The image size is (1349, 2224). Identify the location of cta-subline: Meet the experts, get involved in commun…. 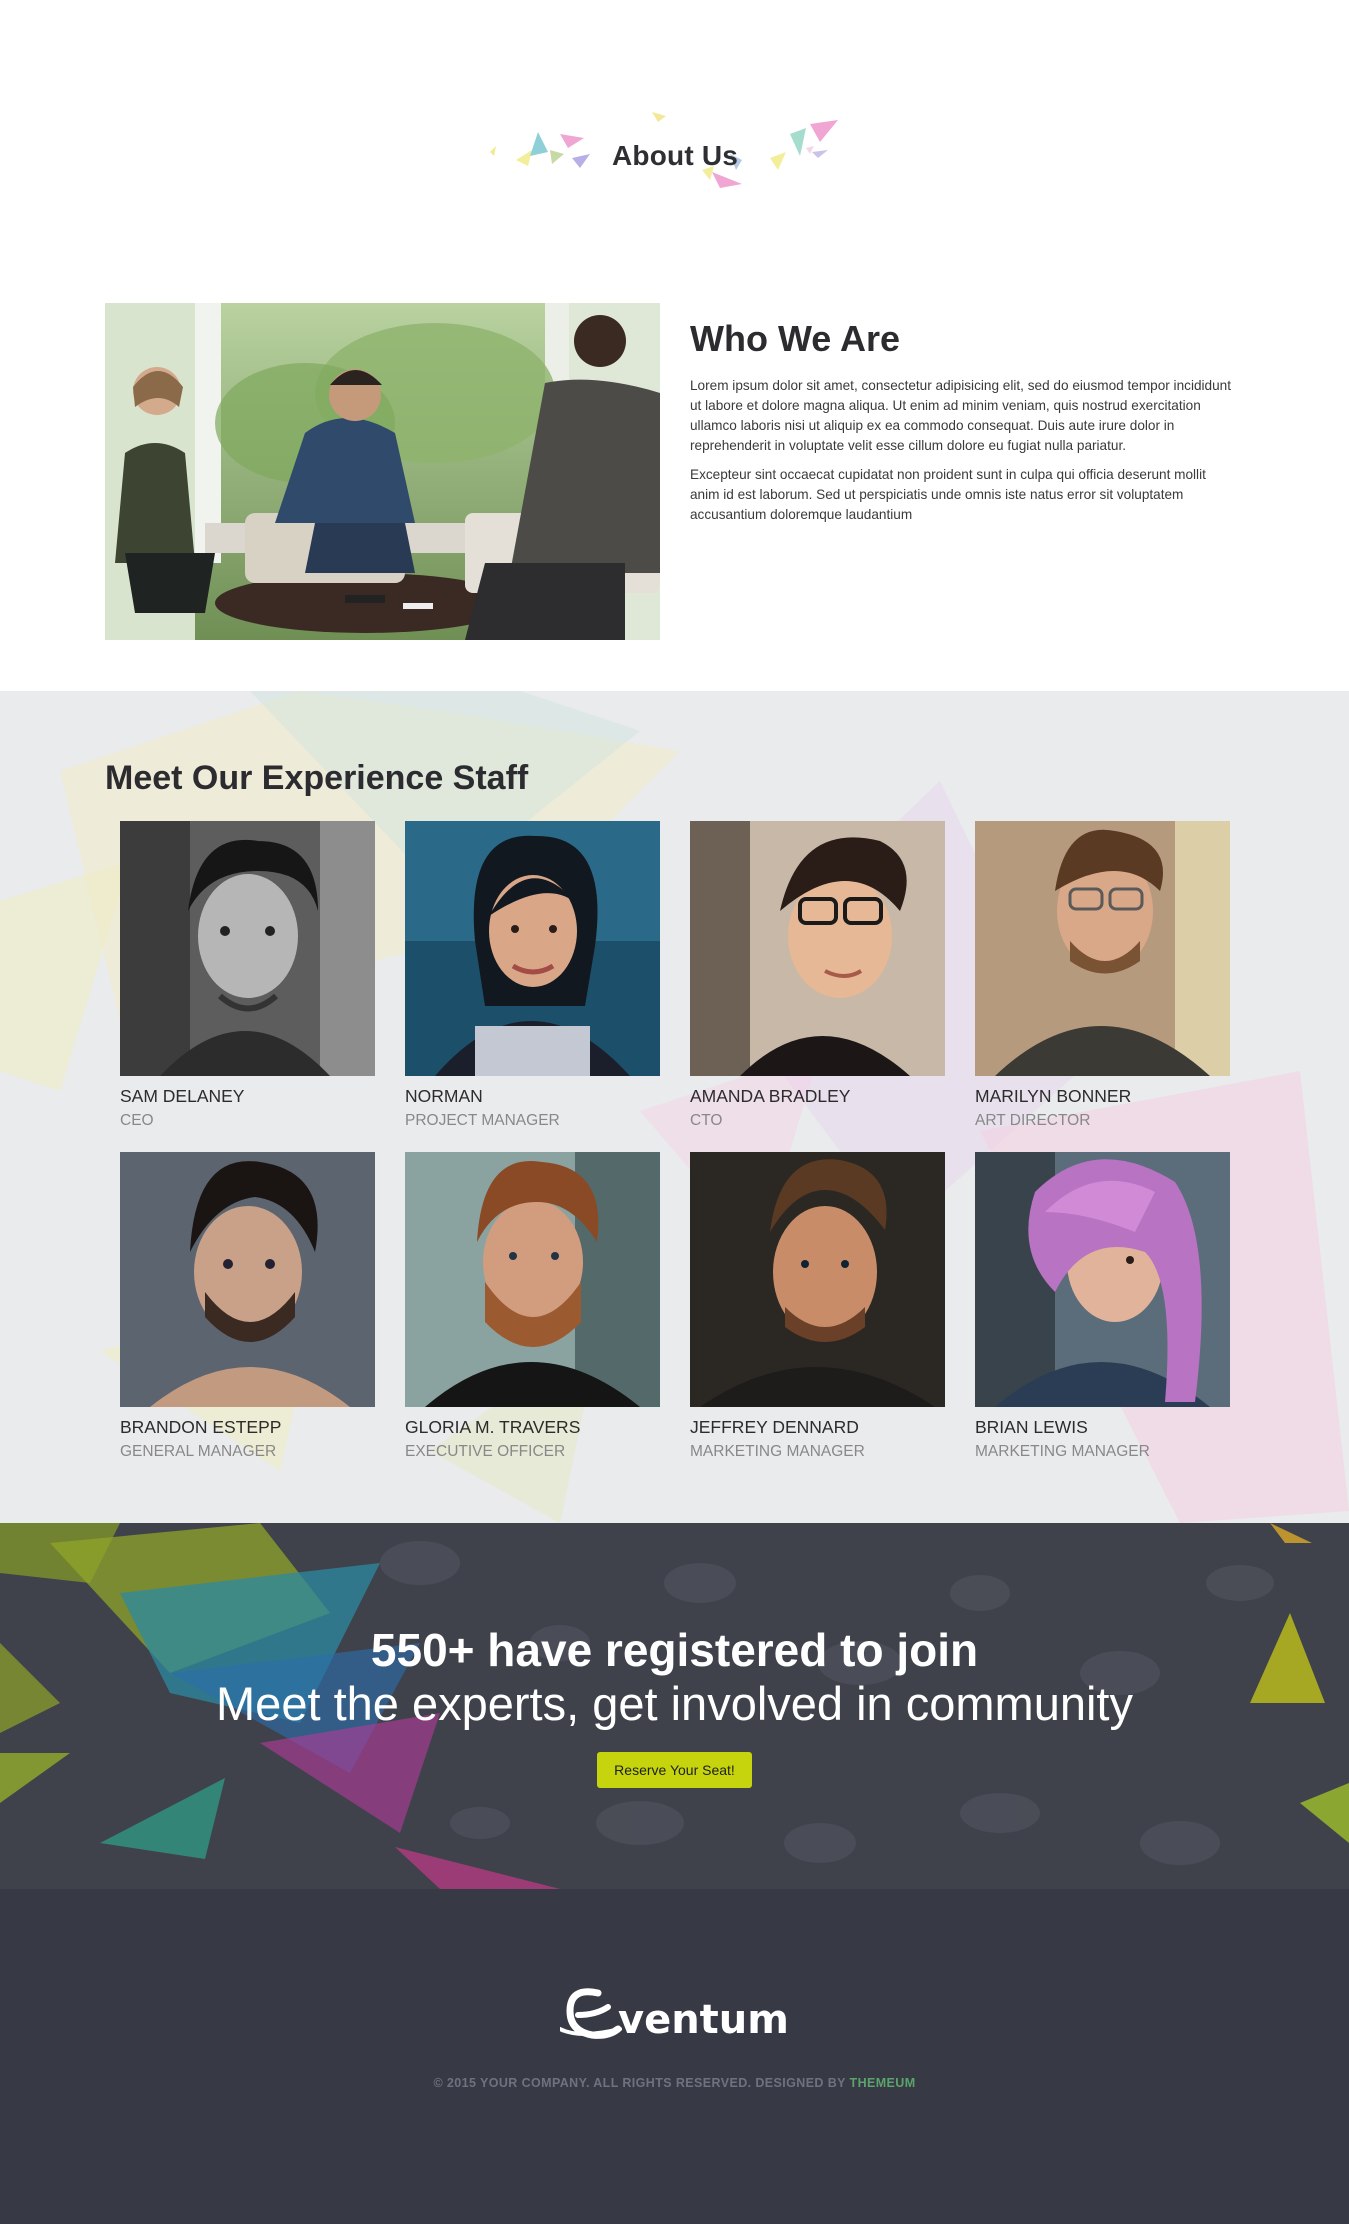
(674, 1703).